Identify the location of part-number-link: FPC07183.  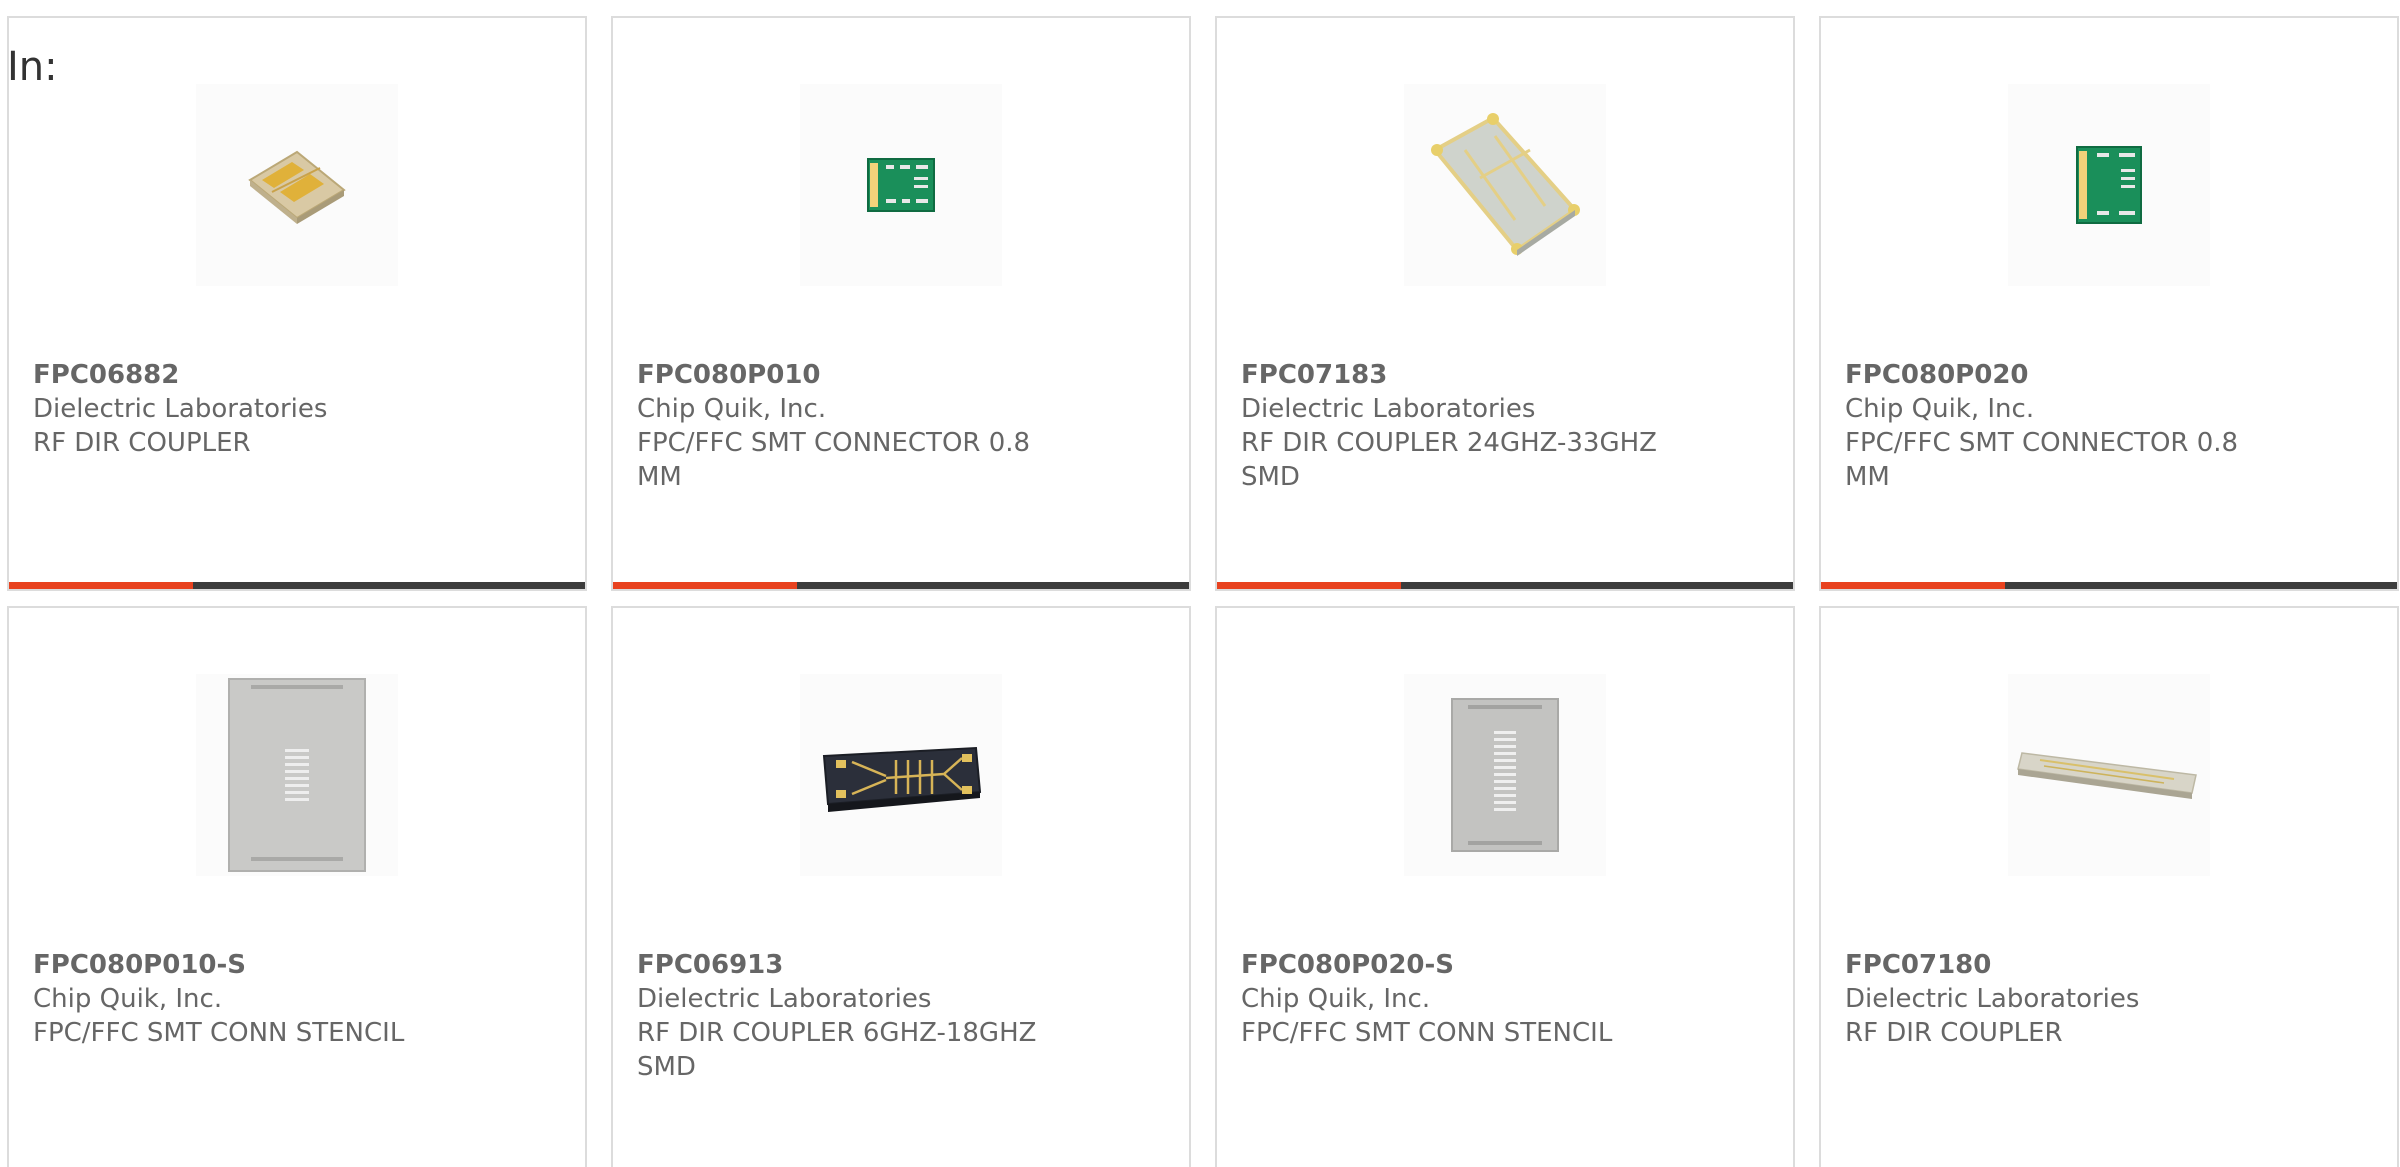
(1451, 375).